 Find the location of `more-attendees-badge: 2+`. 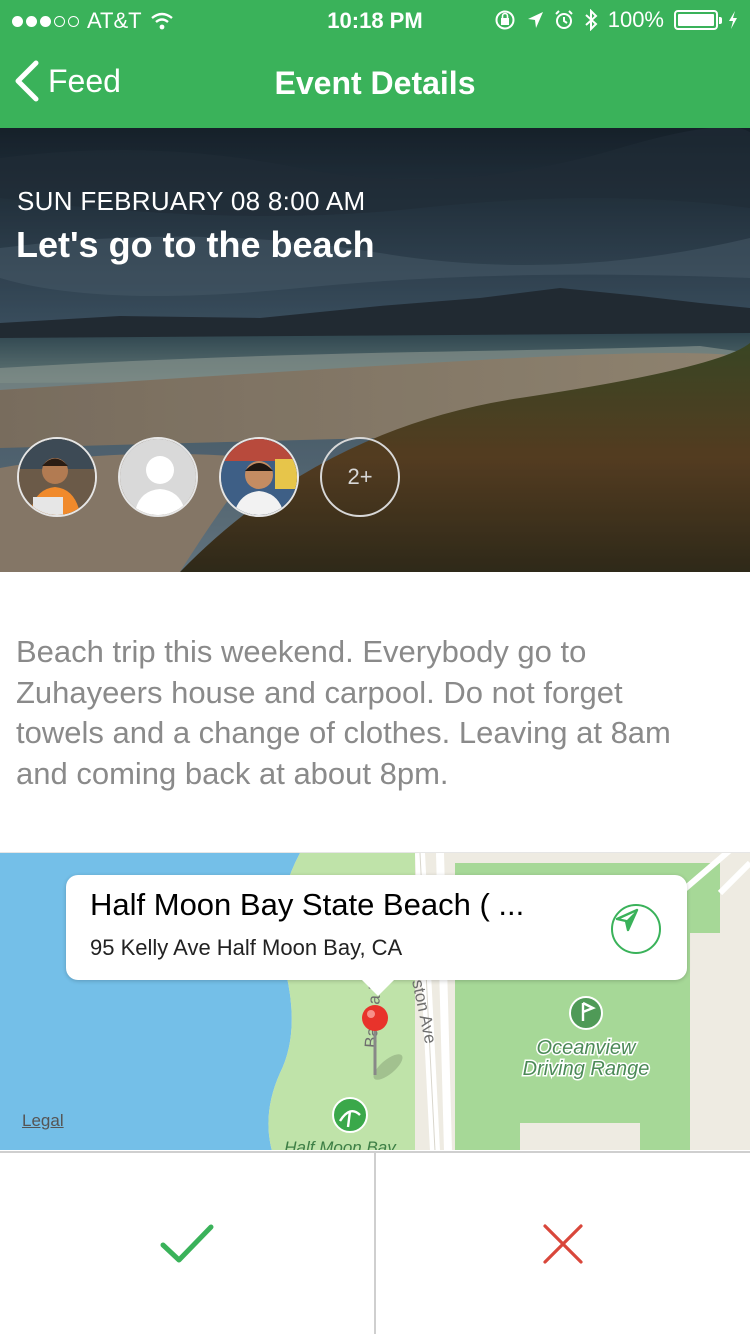

more-attendees-badge: 2+ is located at coordinates (360, 477).